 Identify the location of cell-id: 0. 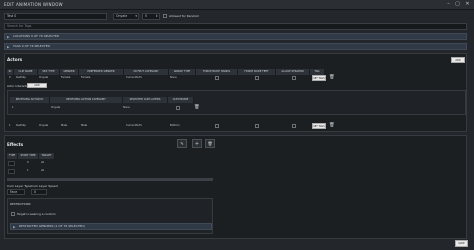
(10, 77).